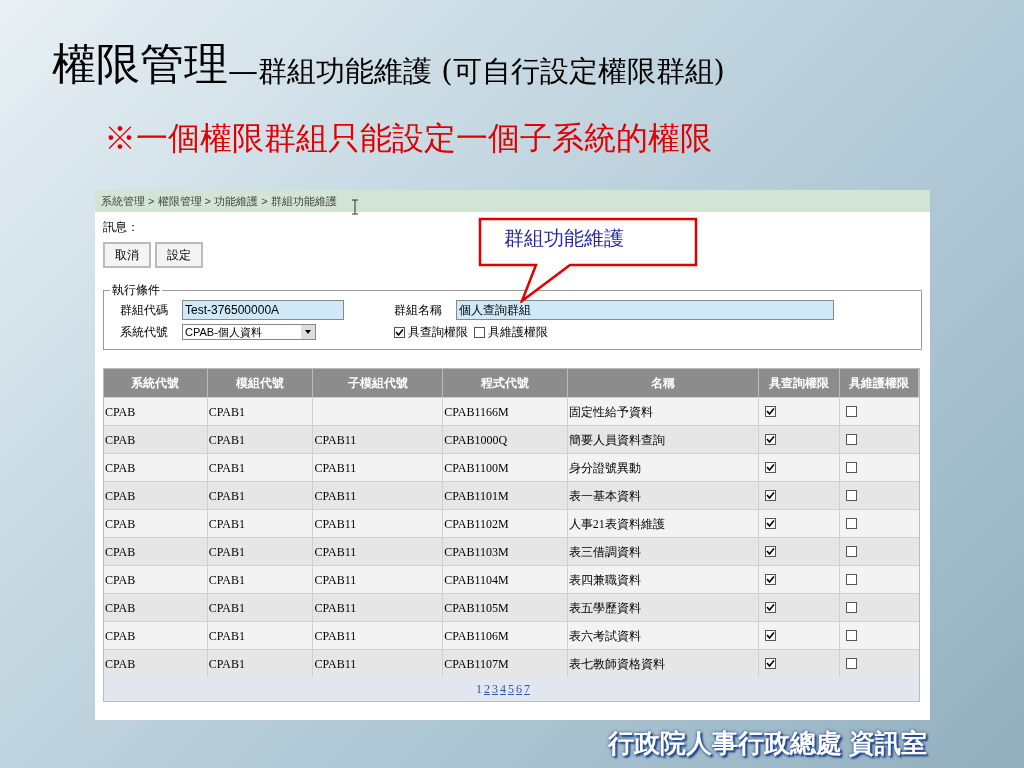  Describe the element at coordinates (519, 689) in the screenshot. I see `page-link: 6` at that location.